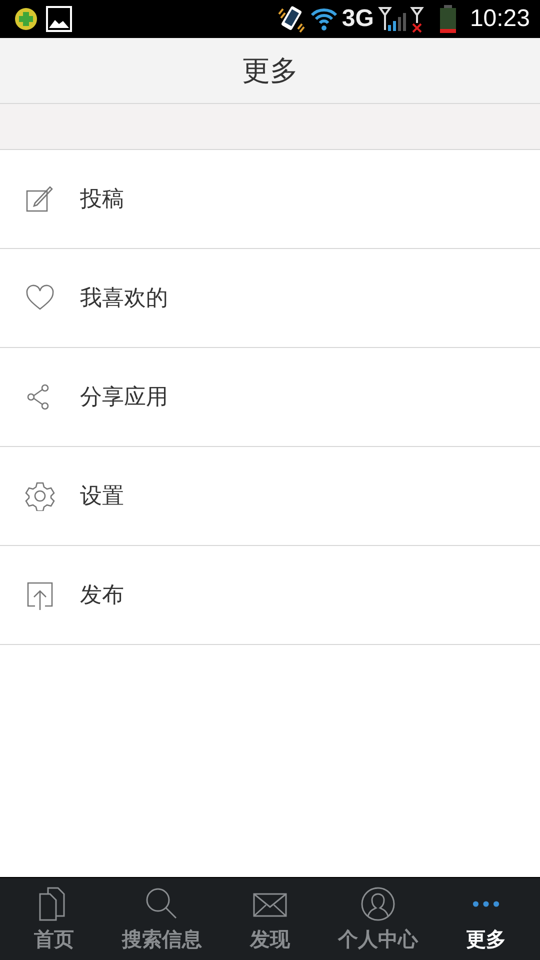 This screenshot has height=960, width=540. What do you see at coordinates (40, 595) in the screenshot?
I see `upload-icon` at bounding box center [40, 595].